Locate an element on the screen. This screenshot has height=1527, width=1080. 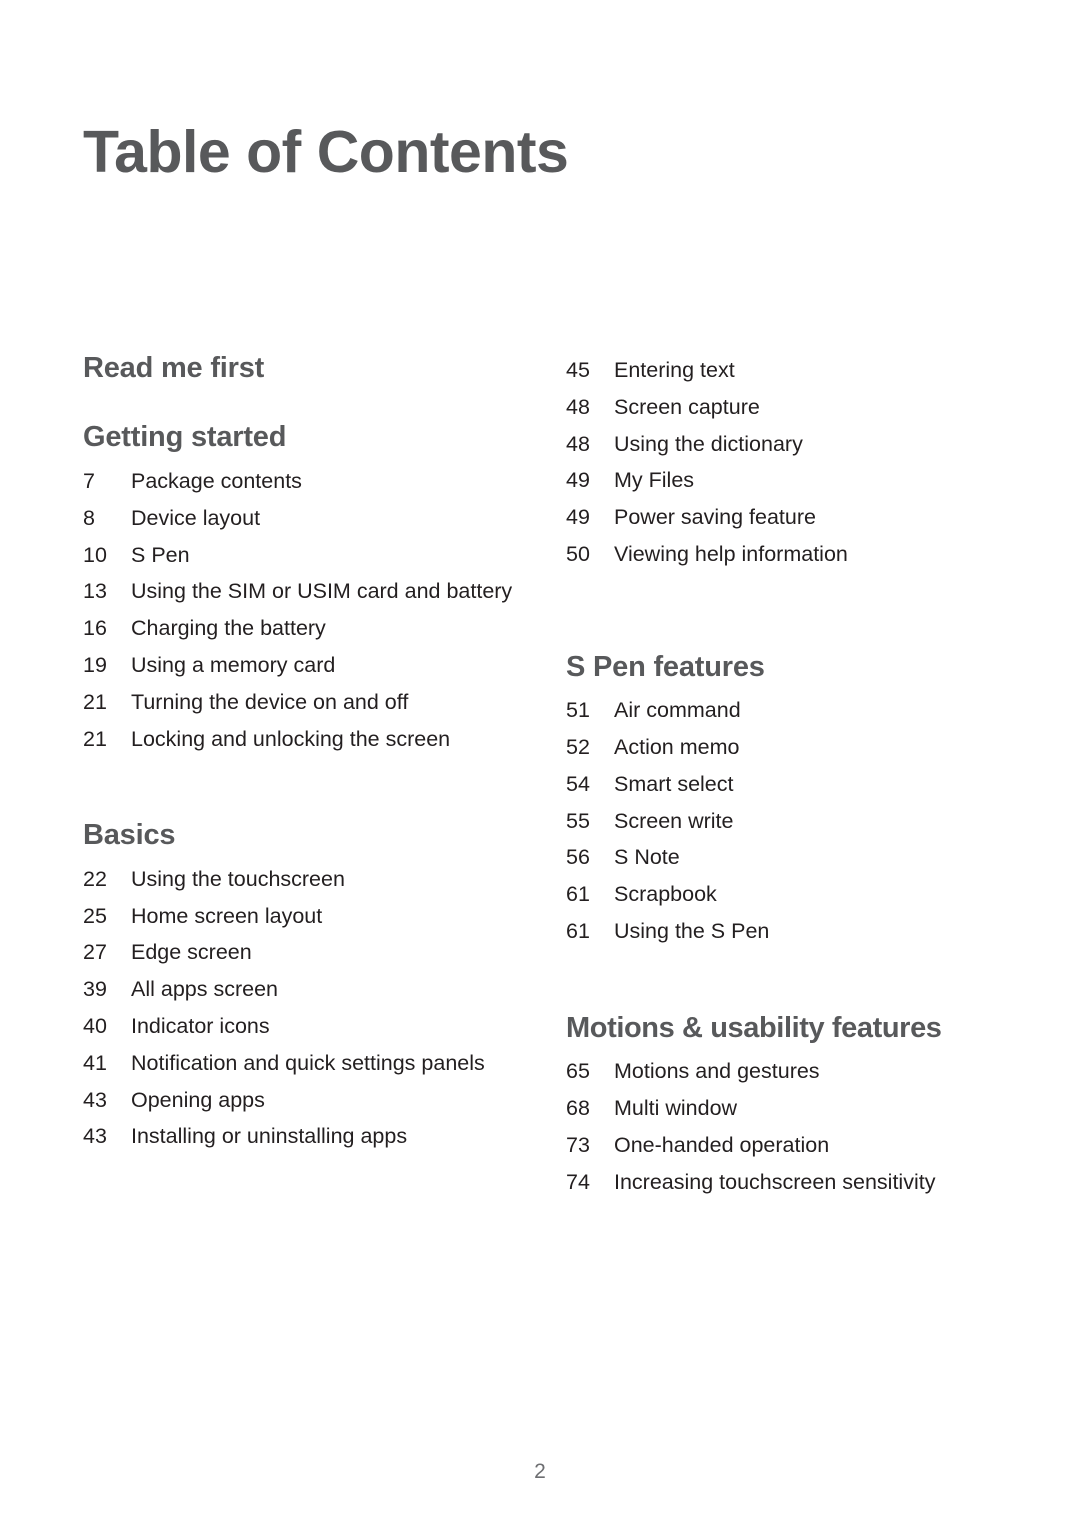
section-read-me-first: Read me first is located at coordinates (310, 368).